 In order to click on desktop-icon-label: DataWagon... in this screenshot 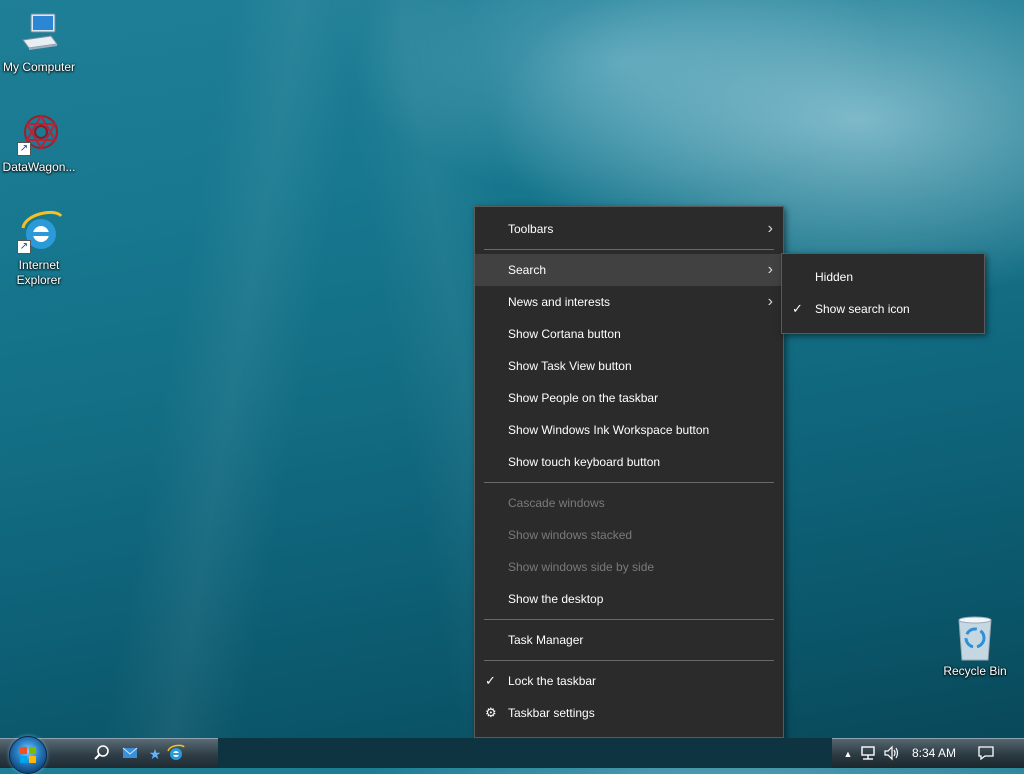, I will do `click(39, 167)`.